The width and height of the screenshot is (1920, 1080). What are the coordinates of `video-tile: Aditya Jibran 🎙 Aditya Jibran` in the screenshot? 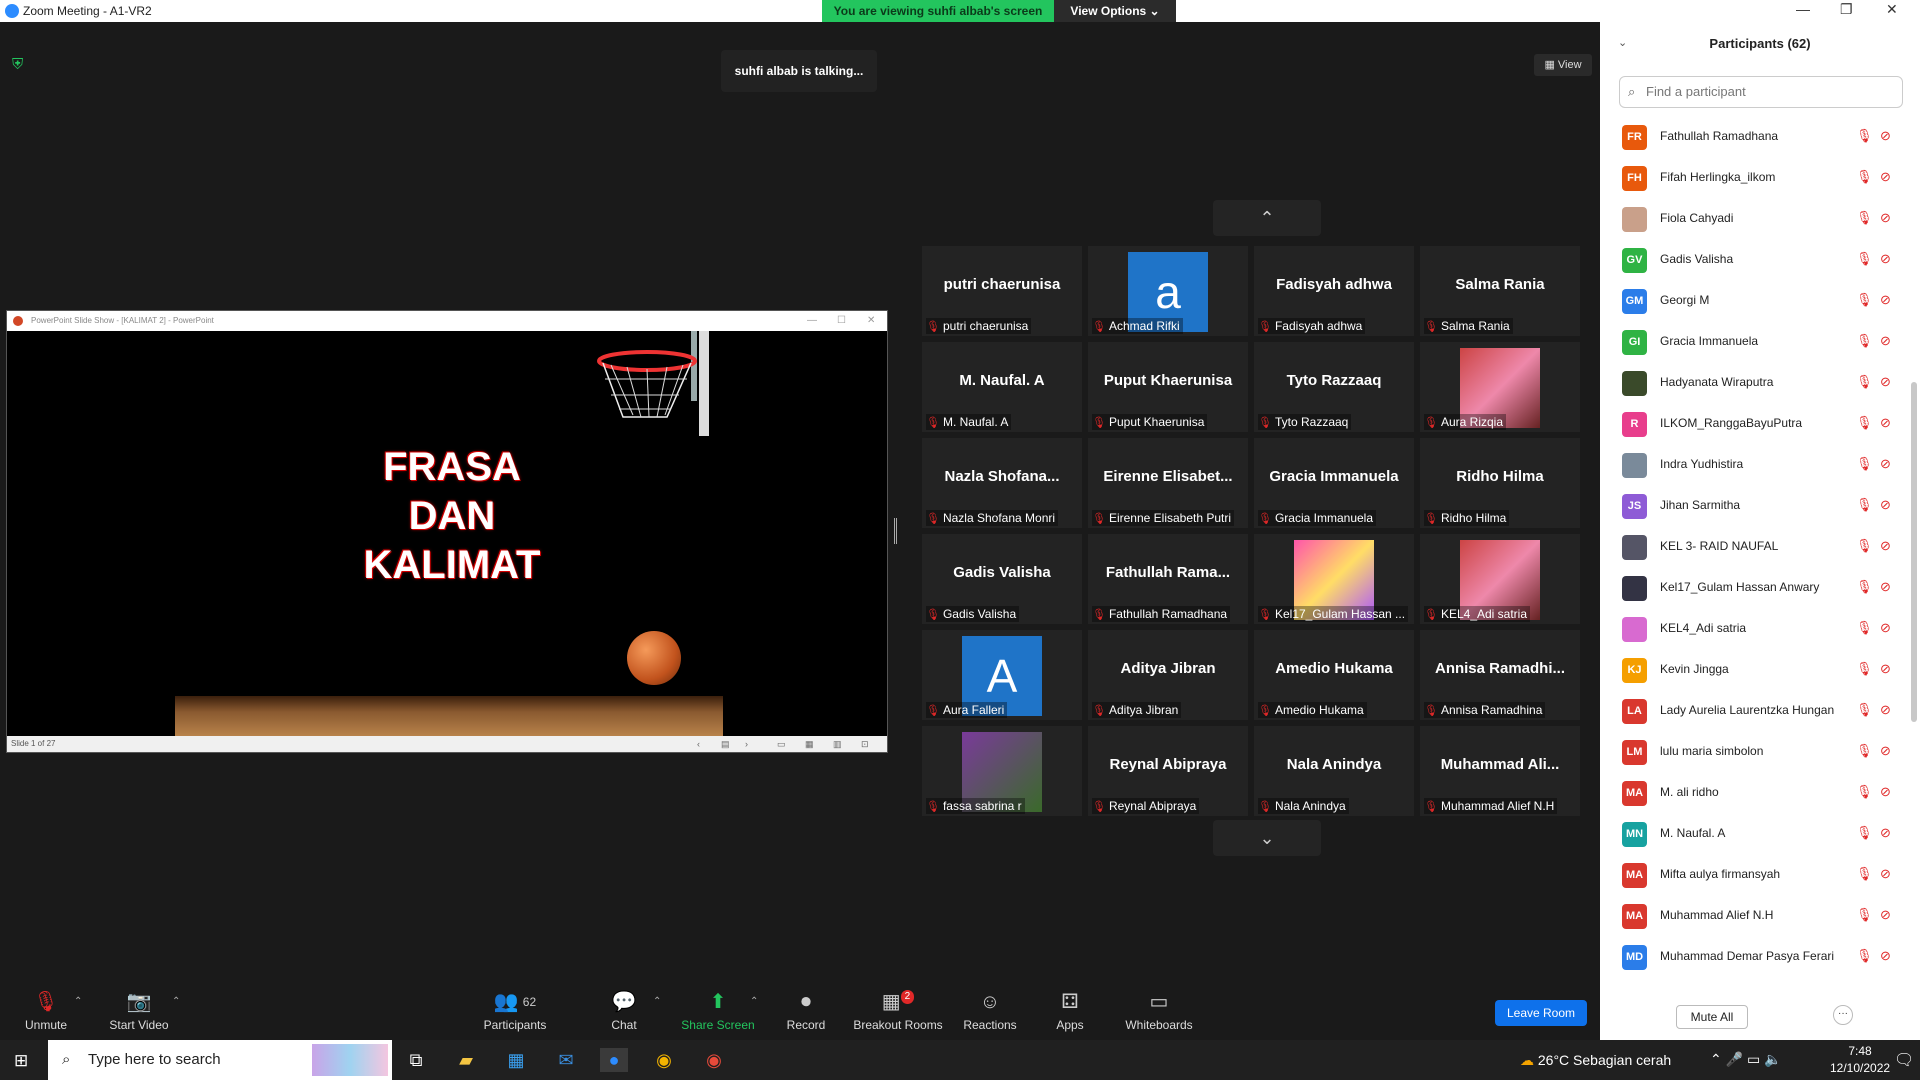 It's located at (1168, 675).